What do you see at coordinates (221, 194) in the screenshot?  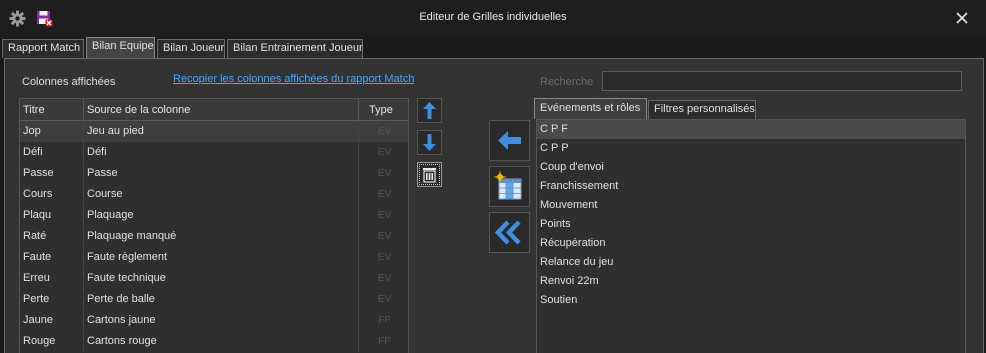 I see `cell-source: Course` at bounding box center [221, 194].